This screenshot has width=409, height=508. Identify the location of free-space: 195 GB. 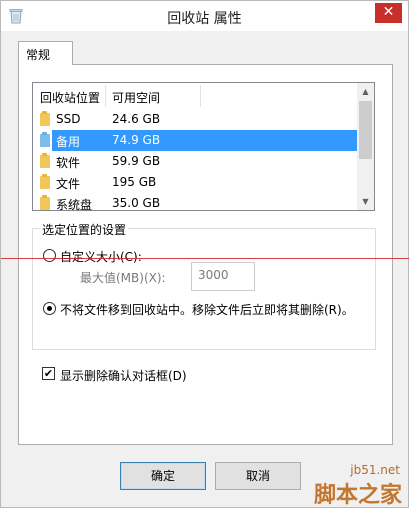
(134, 182).